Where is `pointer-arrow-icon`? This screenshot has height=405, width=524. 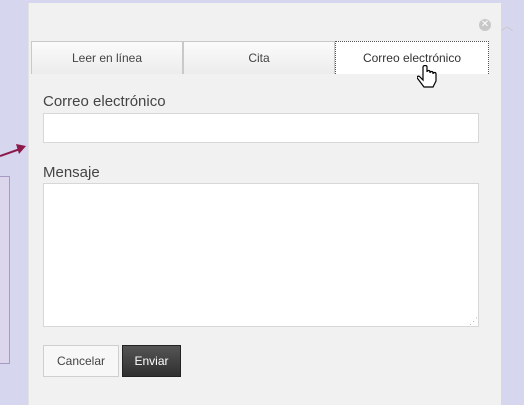
pointer-arrow-icon is located at coordinates (13, 150).